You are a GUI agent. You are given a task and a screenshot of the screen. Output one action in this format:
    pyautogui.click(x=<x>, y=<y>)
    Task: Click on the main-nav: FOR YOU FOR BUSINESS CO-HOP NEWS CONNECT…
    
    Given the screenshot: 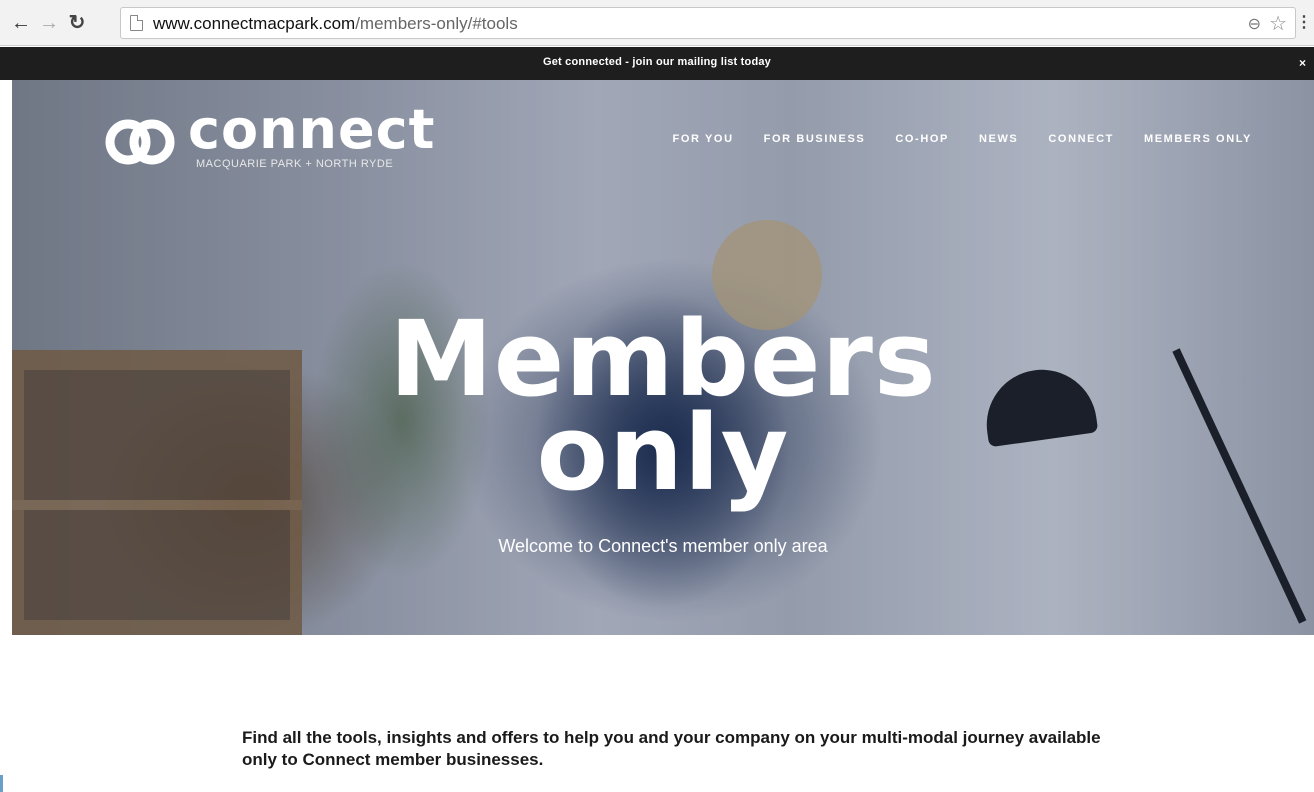 What is the action you would take?
    pyautogui.click(x=962, y=139)
    